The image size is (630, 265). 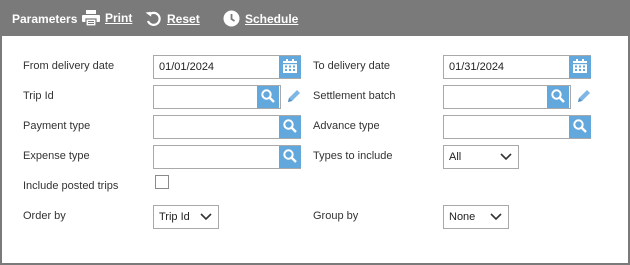 I want to click on order-by-select: Trip Id, so click(x=186, y=217).